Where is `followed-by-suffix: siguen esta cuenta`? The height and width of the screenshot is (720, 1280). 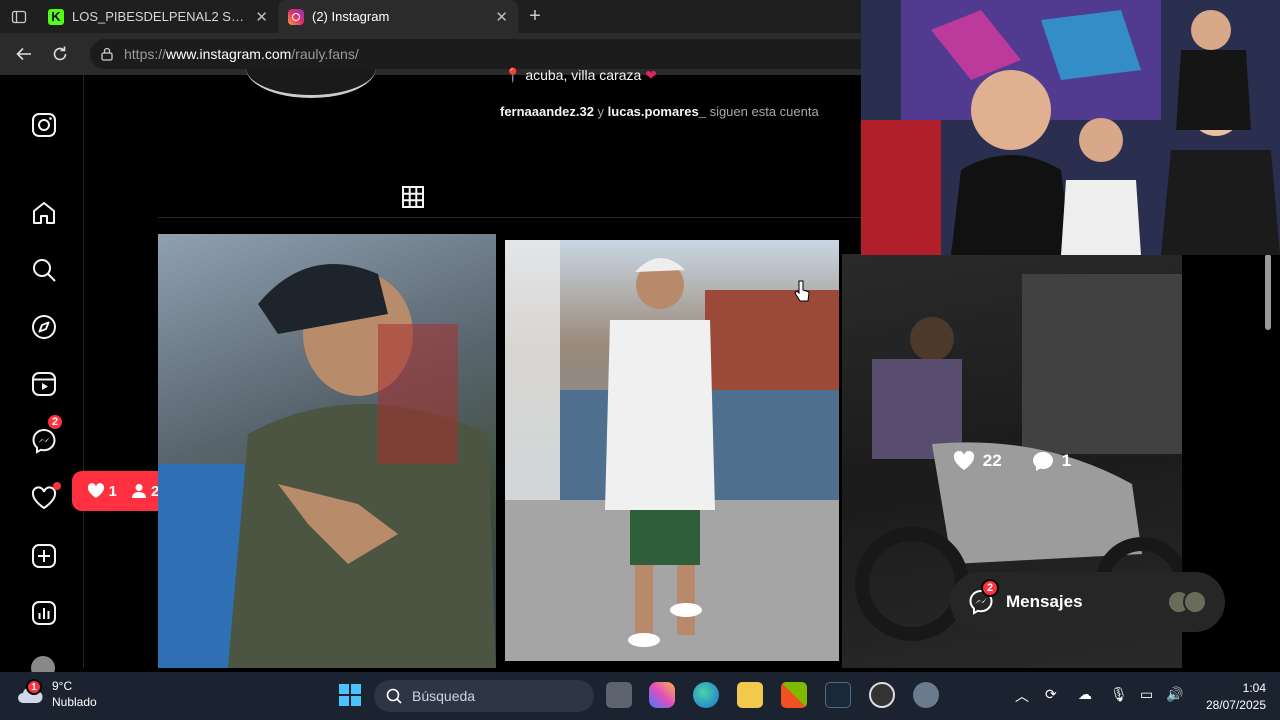 followed-by-suffix: siguen esta cuenta is located at coordinates (762, 111).